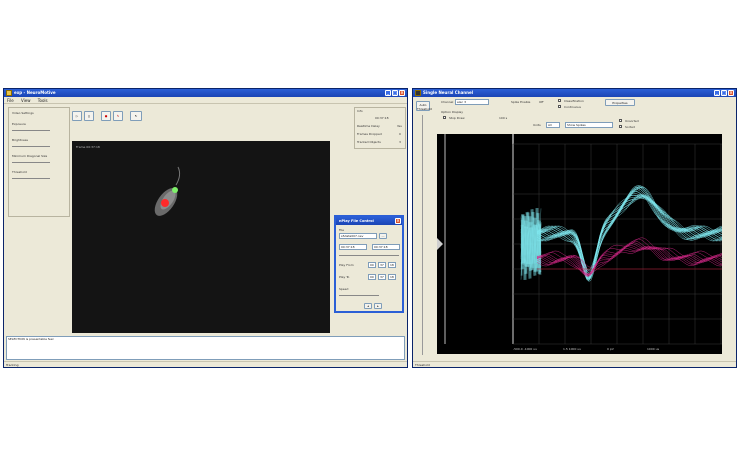 The image size is (740, 460). I want to click on threshold-marker-icon, so click(440, 244).